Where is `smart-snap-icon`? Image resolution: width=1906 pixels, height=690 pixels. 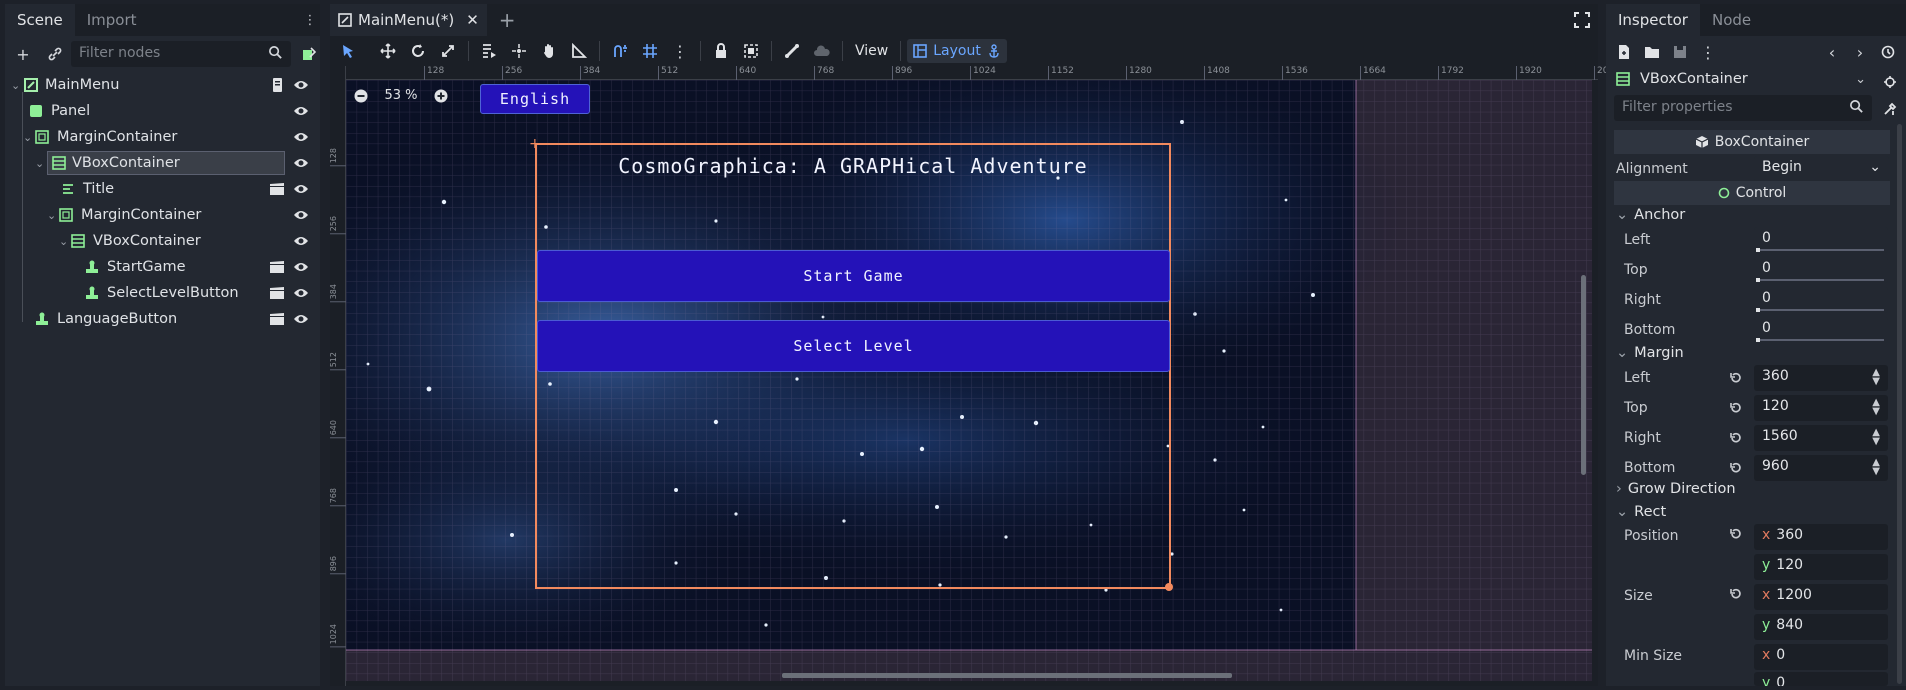 smart-snap-icon is located at coordinates (620, 51).